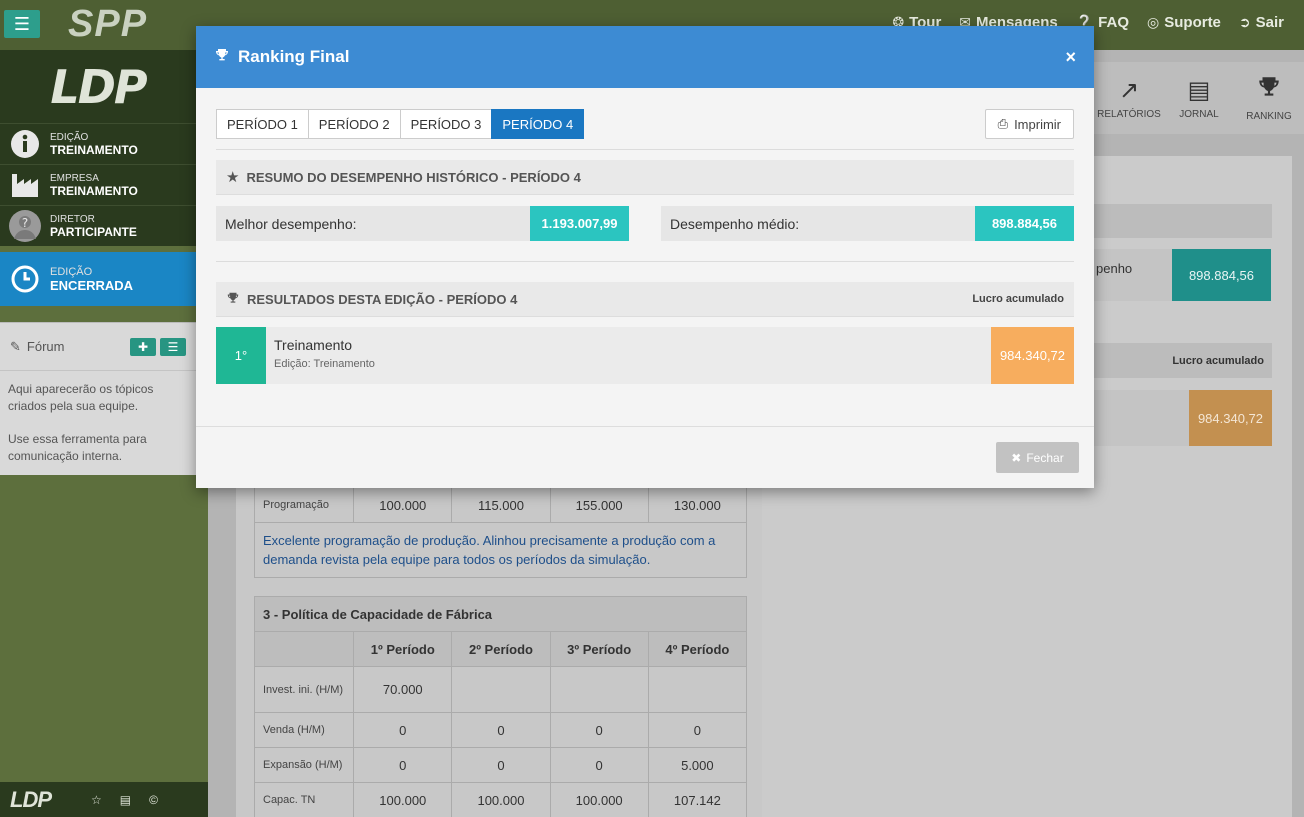 The image size is (1304, 817). I want to click on status-text: EDIÇÃO ENCERRADA, so click(91, 279).